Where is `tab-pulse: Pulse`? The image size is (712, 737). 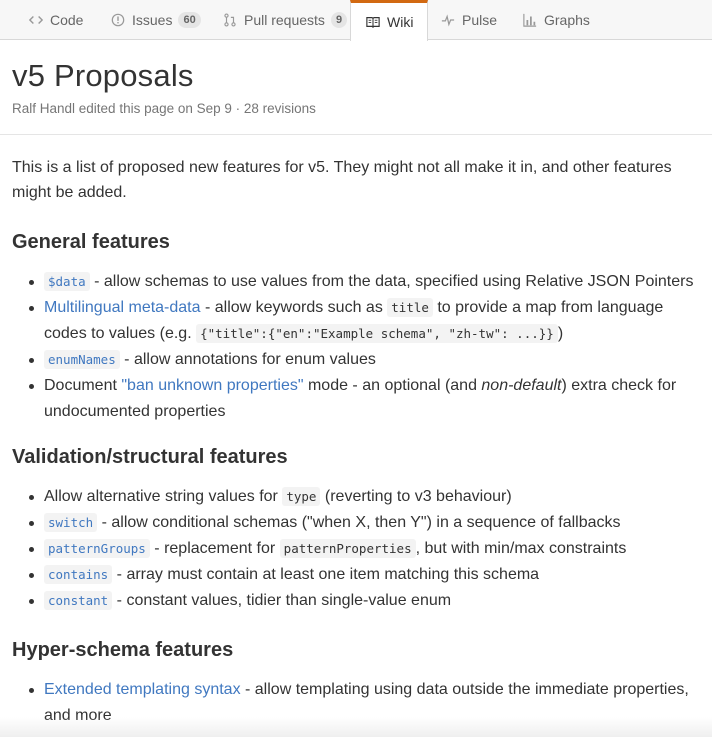
tab-pulse: Pulse is located at coordinates (468, 20).